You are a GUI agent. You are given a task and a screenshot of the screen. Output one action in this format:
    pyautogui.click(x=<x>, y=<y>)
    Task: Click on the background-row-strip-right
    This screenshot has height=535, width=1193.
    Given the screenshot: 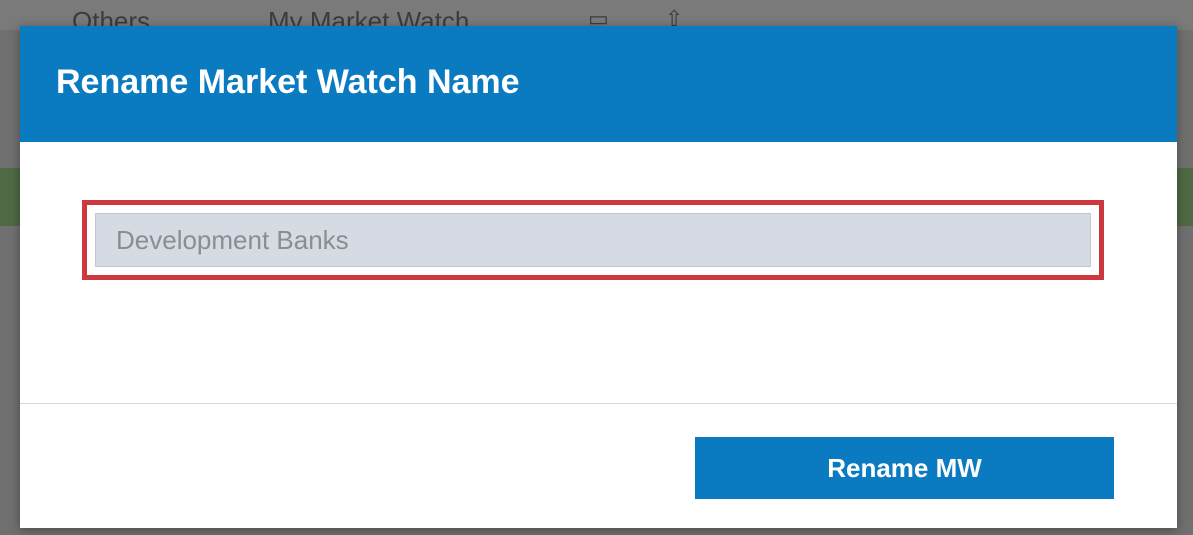 What is the action you would take?
    pyautogui.click(x=1184, y=197)
    